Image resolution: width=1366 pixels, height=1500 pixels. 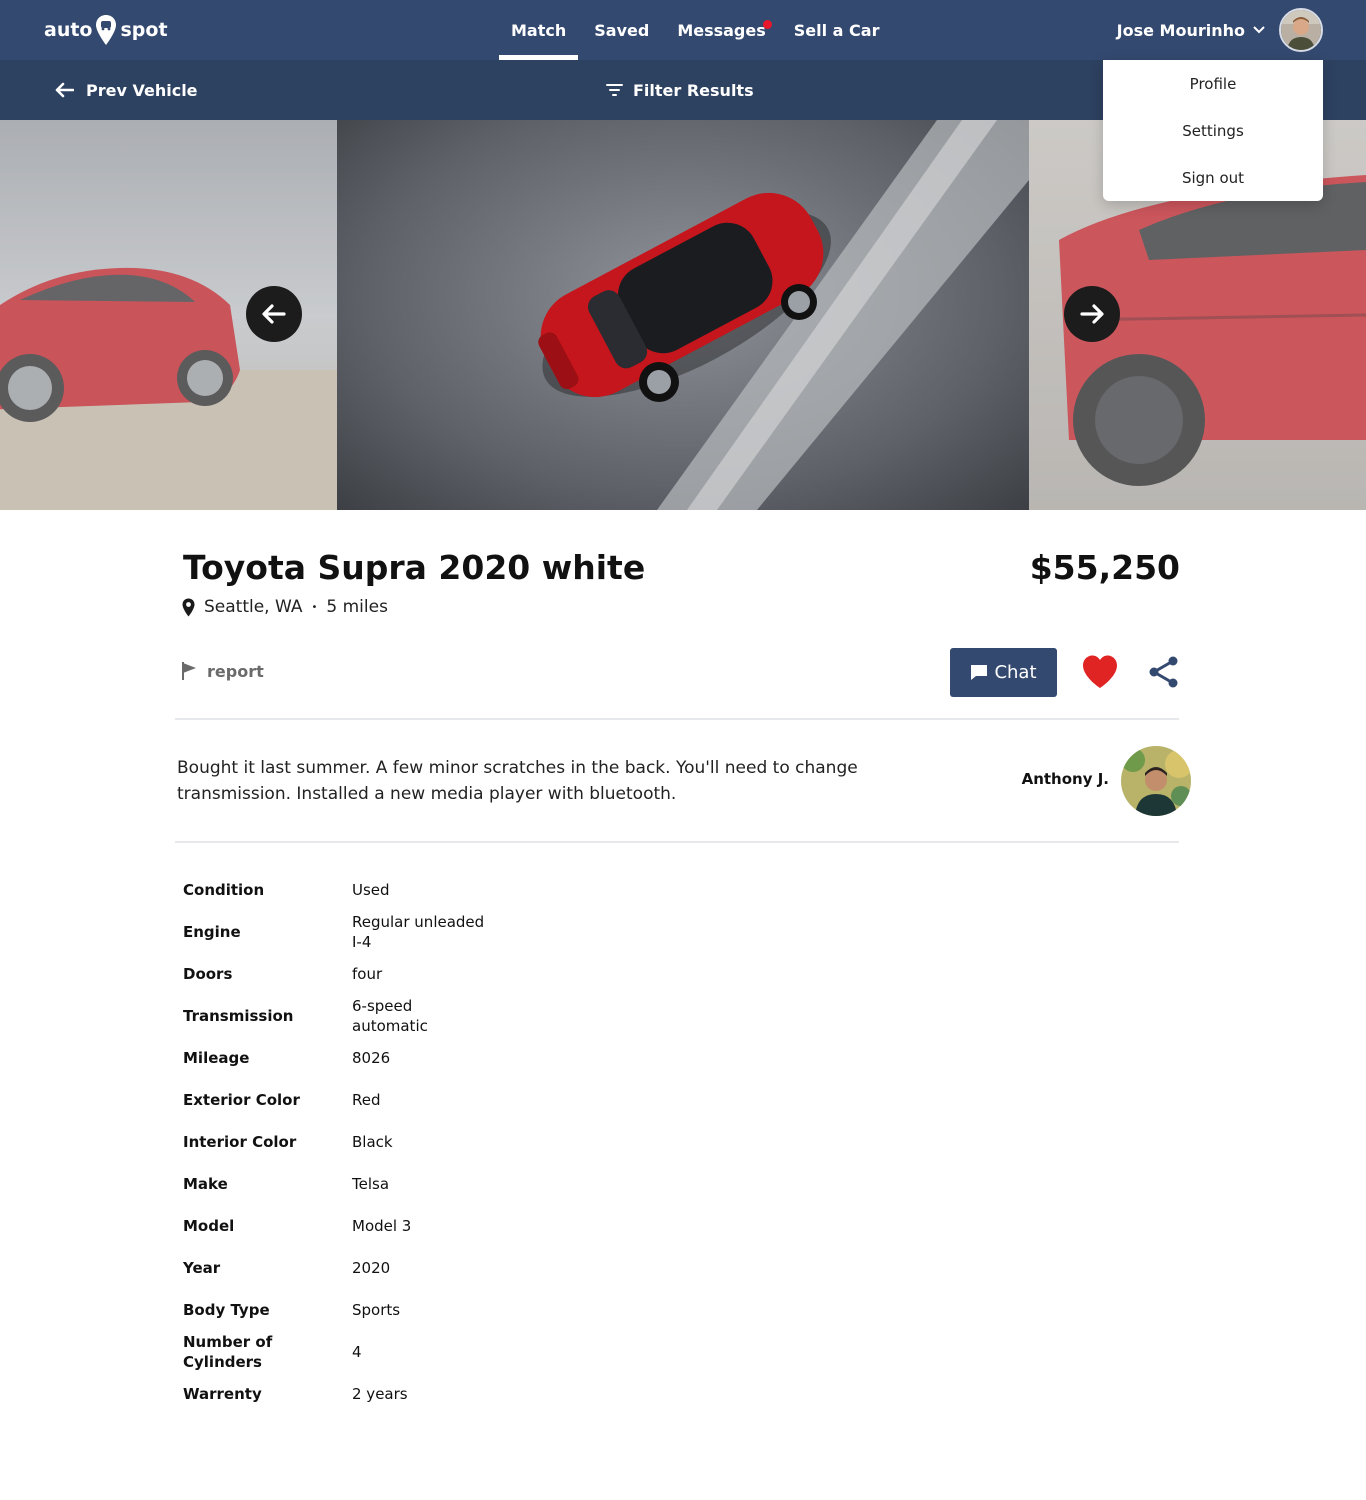 I want to click on spec-row: Mileage 8026, so click(x=286, y=1058).